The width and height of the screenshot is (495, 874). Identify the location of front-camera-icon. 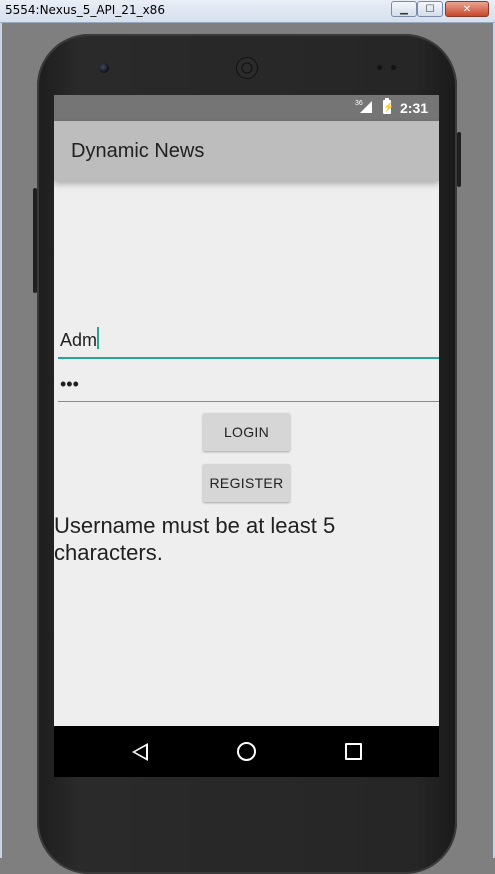
(104, 68).